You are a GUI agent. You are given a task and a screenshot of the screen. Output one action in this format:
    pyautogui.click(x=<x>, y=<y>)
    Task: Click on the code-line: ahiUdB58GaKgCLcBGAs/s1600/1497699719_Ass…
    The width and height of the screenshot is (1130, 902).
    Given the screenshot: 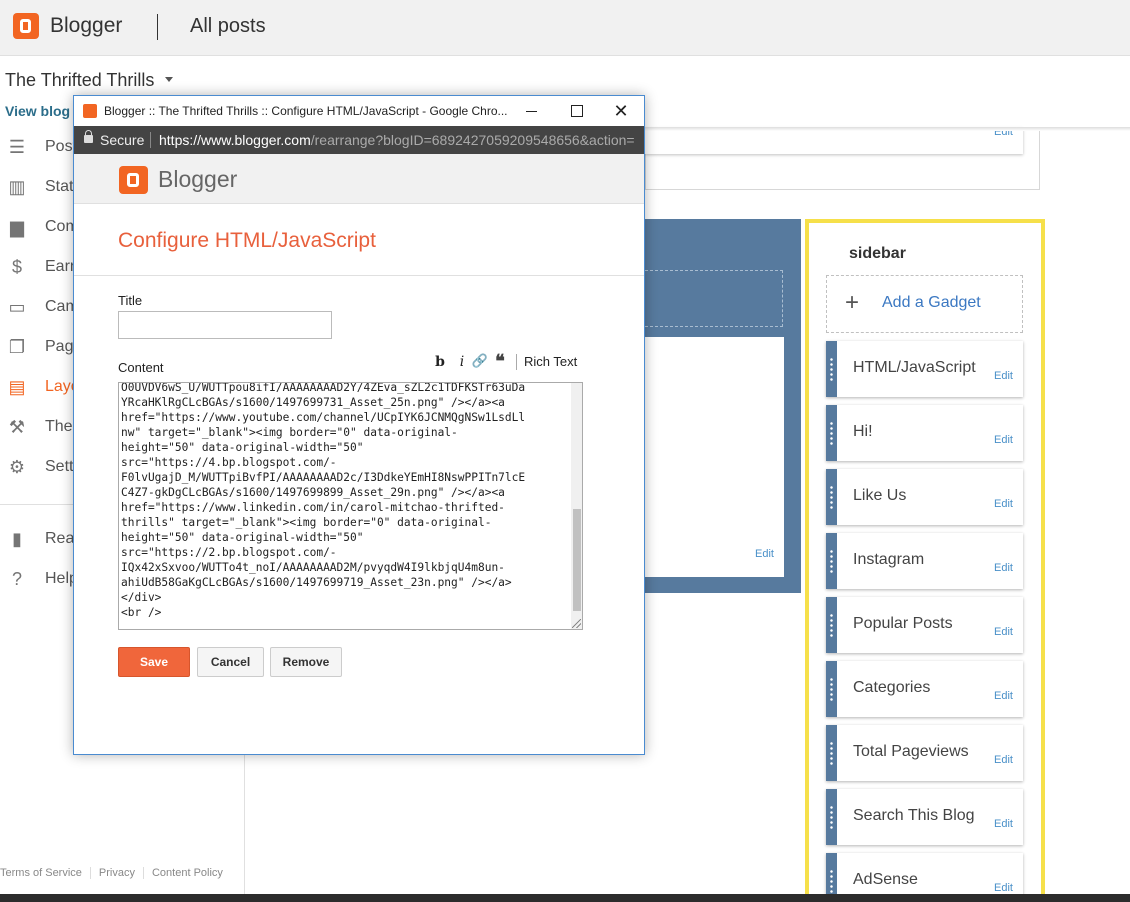 What is the action you would take?
    pyautogui.click(x=316, y=582)
    